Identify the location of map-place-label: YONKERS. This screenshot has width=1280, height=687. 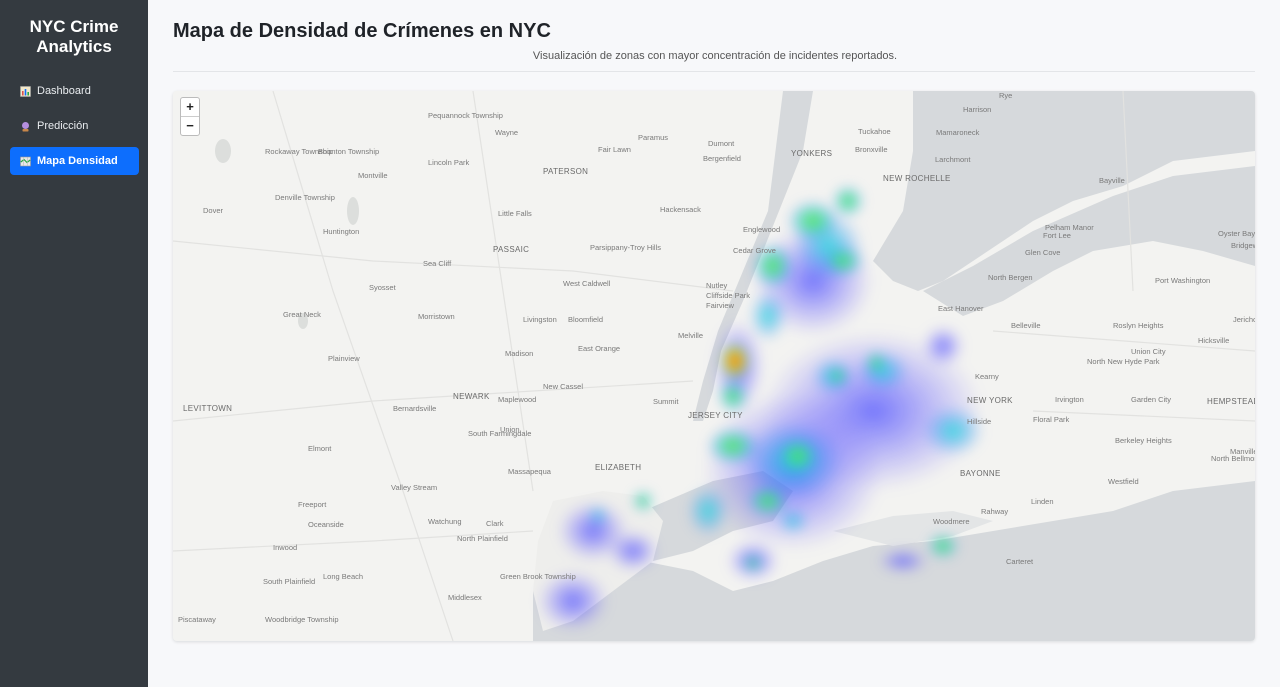
(812, 153).